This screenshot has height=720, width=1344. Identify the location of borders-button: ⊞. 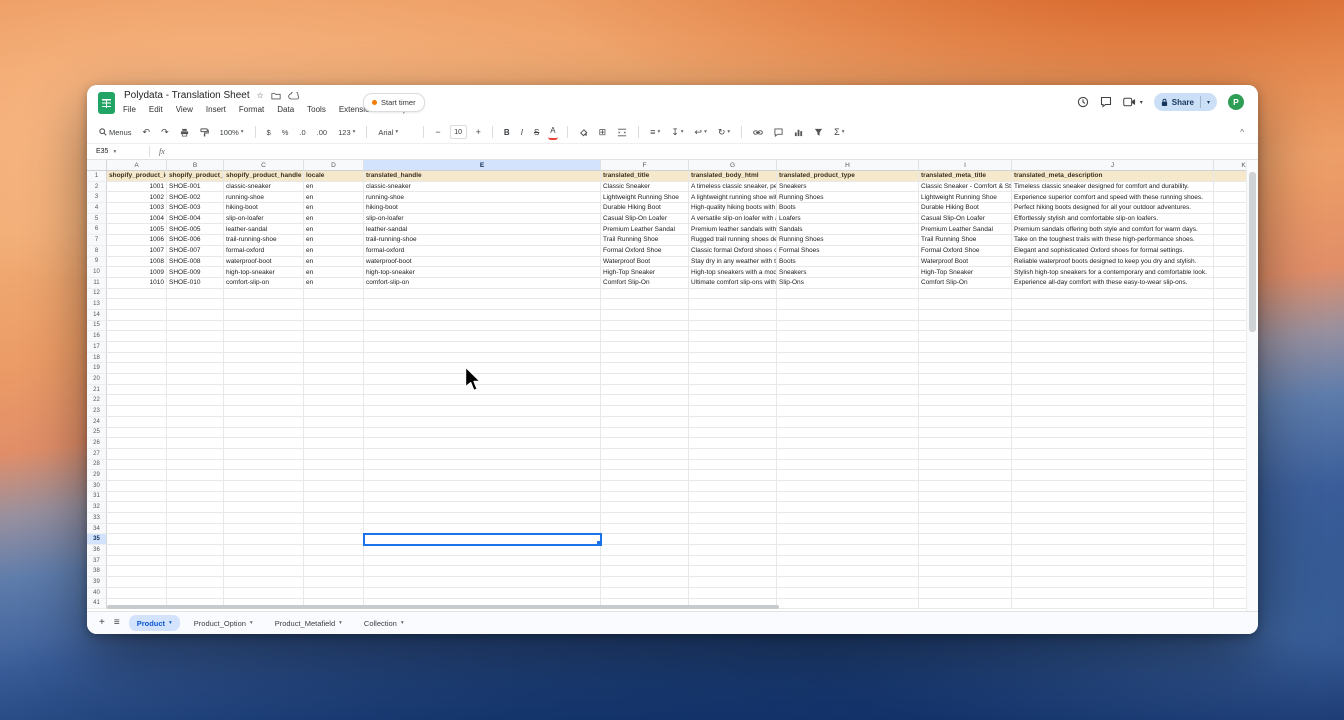
(603, 132).